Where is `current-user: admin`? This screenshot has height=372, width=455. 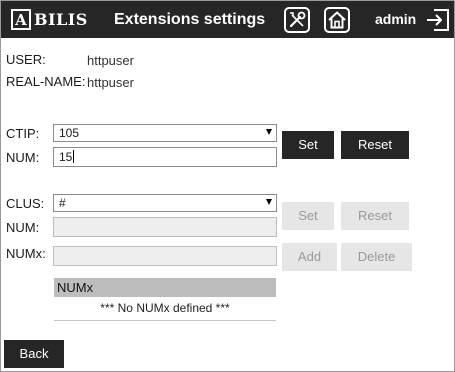 current-user: admin is located at coordinates (396, 19).